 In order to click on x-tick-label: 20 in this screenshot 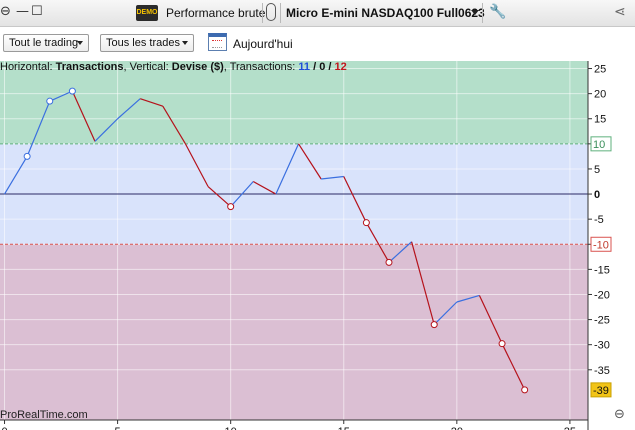, I will do `click(457, 428)`.